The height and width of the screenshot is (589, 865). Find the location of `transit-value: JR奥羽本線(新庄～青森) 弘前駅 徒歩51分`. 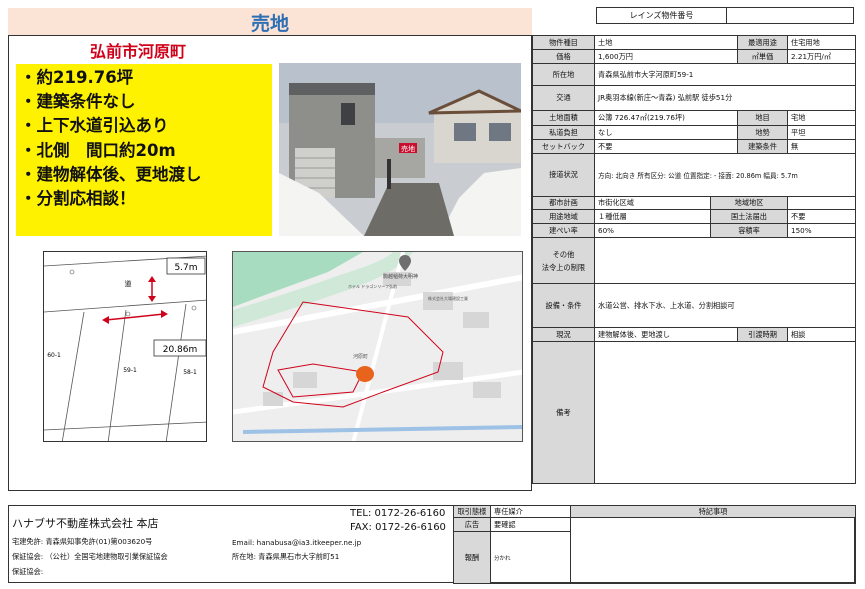

transit-value: JR奥羽本線(新庄～青森) 弘前駅 徒歩51分 is located at coordinates (725, 98).